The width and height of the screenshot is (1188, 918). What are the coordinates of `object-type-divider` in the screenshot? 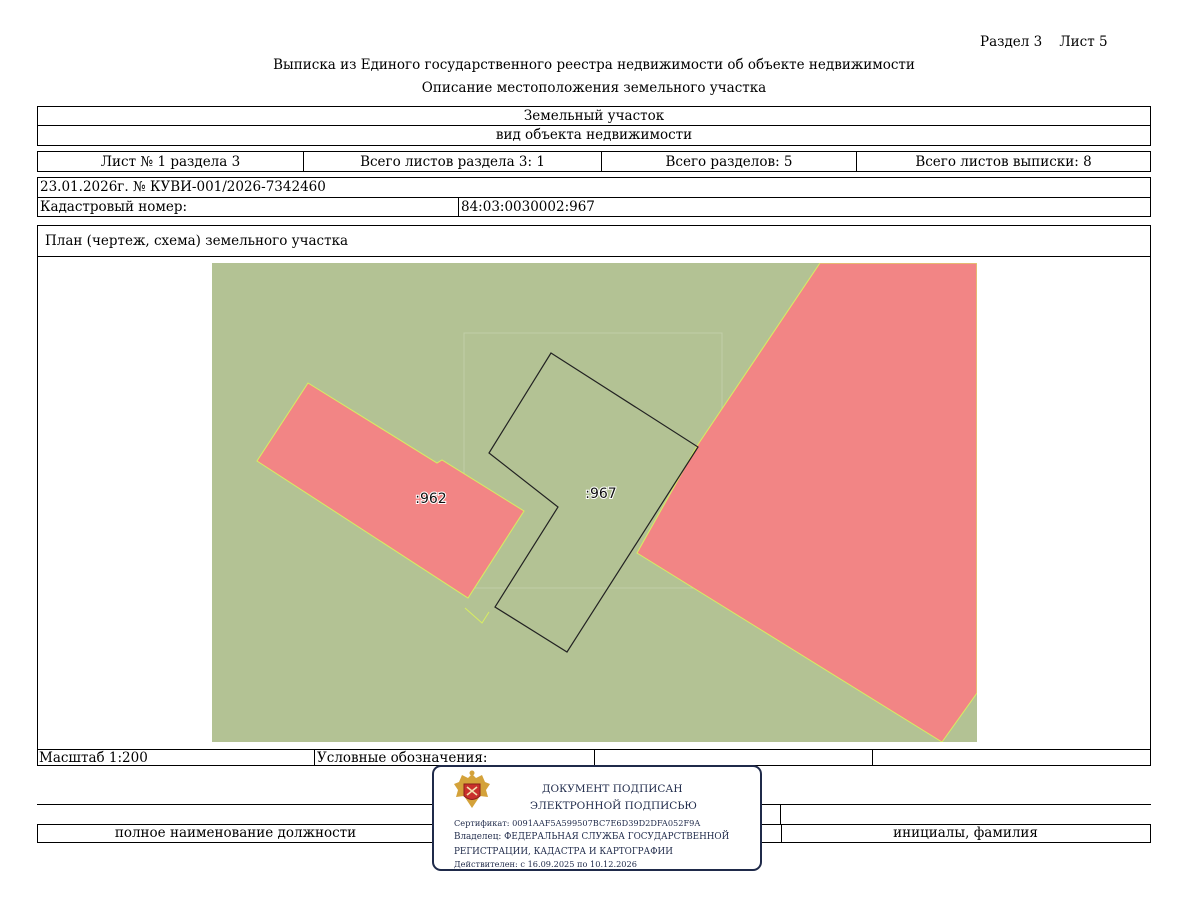 It's located at (594, 125).